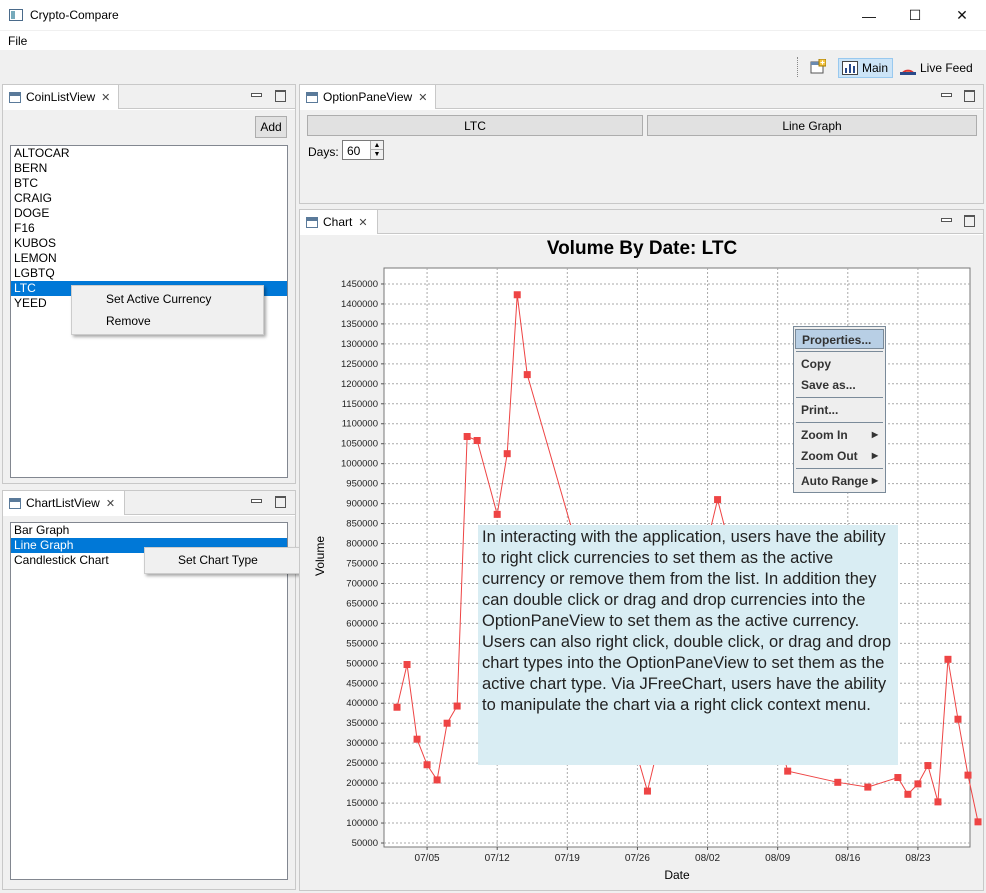 The width and height of the screenshot is (986, 893). Describe the element at coordinates (362, 703) in the screenshot. I see `y-tick-label: 400000` at that location.